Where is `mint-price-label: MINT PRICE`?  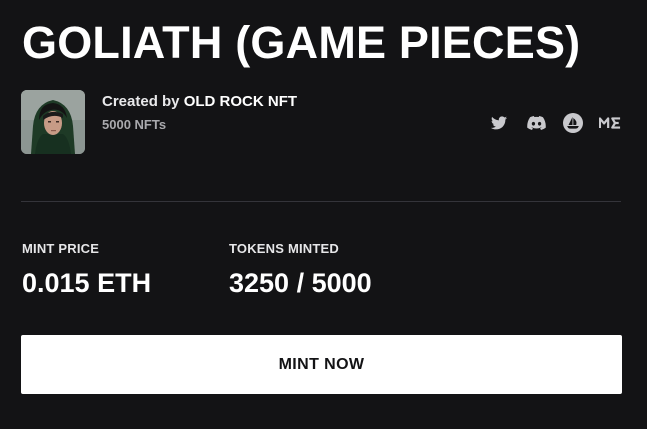 mint-price-label: MINT PRICE is located at coordinates (61, 248).